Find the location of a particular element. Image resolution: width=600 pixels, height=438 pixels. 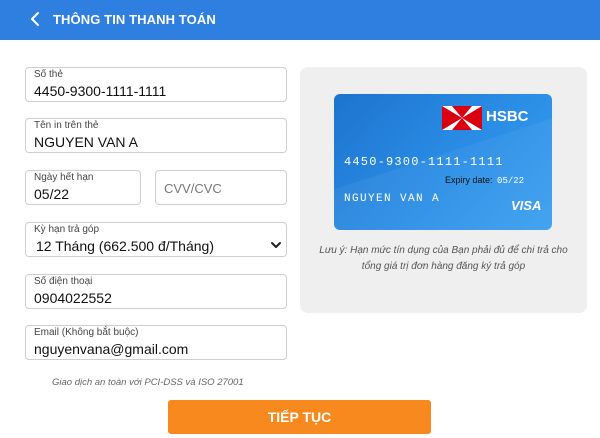

chevron-down-icon is located at coordinates (276, 242).